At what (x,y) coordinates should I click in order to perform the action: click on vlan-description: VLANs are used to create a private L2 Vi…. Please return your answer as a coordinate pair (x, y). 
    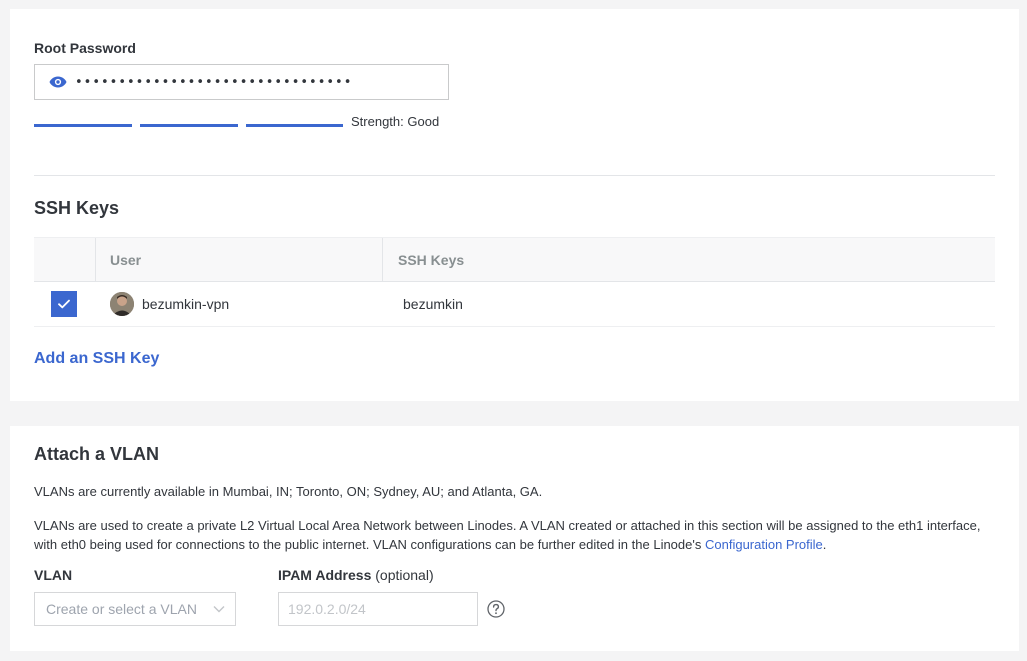
    Looking at the image, I should click on (516, 535).